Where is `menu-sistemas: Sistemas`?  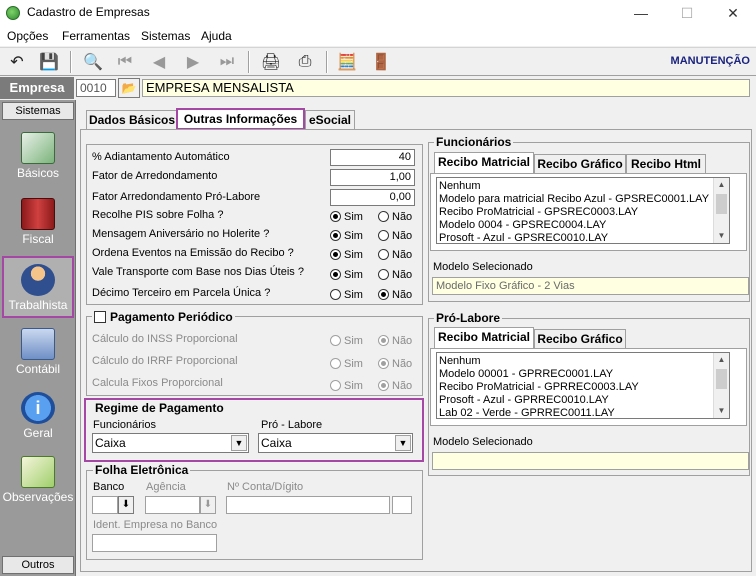
menu-sistemas: Sistemas is located at coordinates (165, 36).